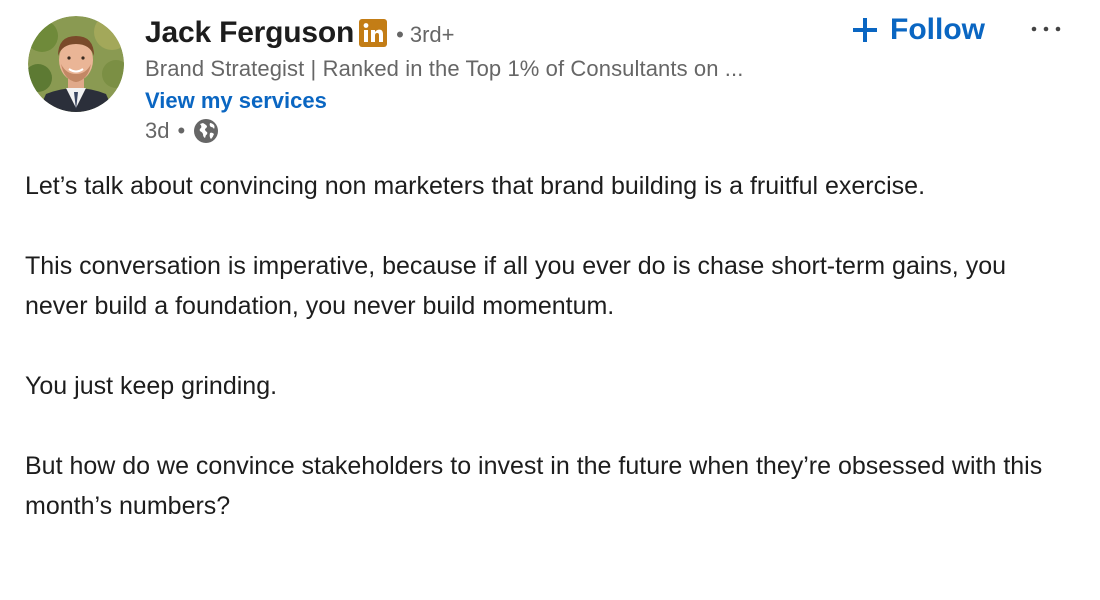 The image size is (1100, 600). Describe the element at coordinates (157, 130) in the screenshot. I see `post-time: 3d` at that location.